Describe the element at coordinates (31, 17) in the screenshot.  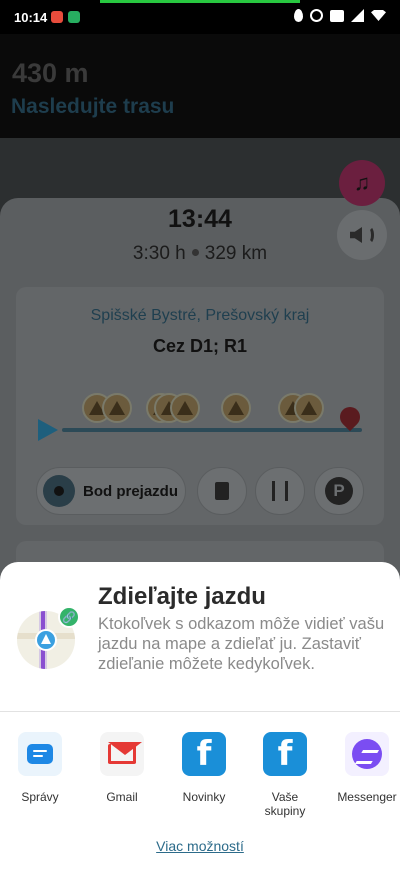
I see `status-time: 10:14` at that location.